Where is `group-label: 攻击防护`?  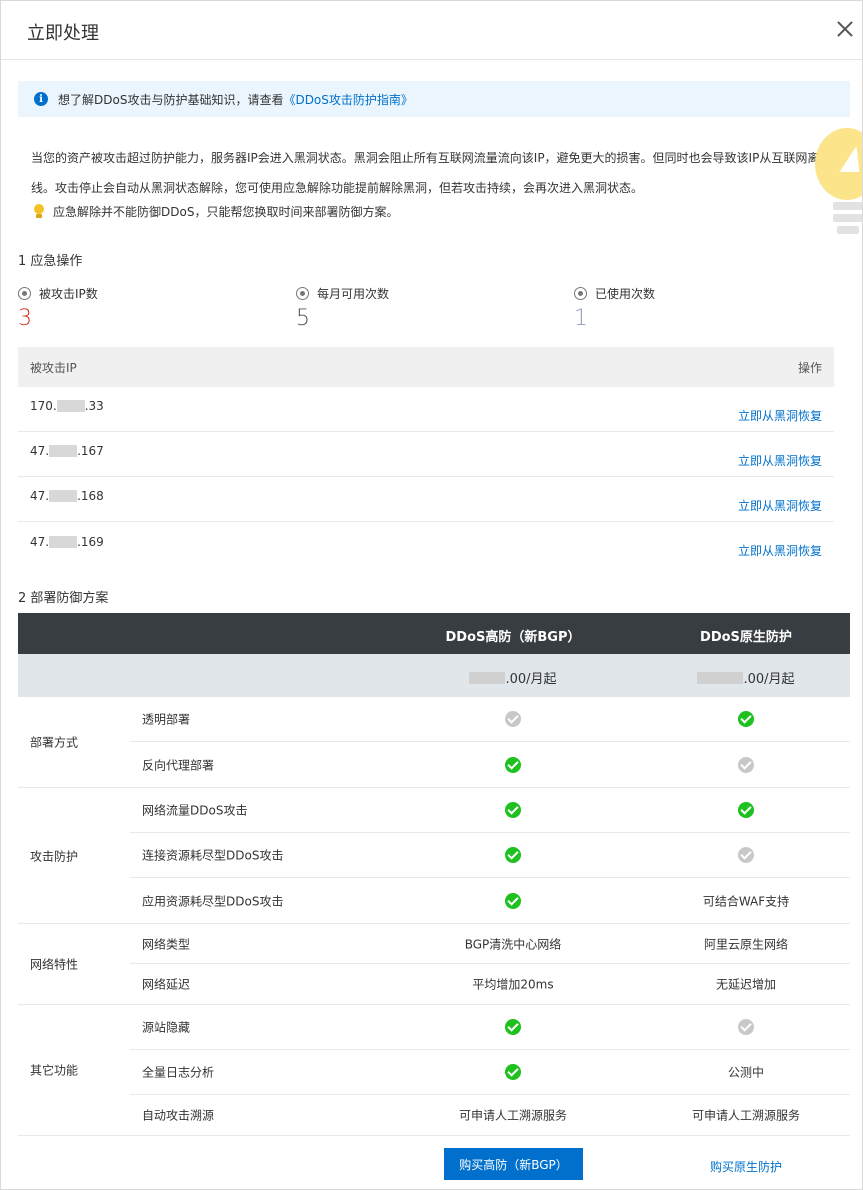
group-label: 攻击防护 is located at coordinates (54, 856).